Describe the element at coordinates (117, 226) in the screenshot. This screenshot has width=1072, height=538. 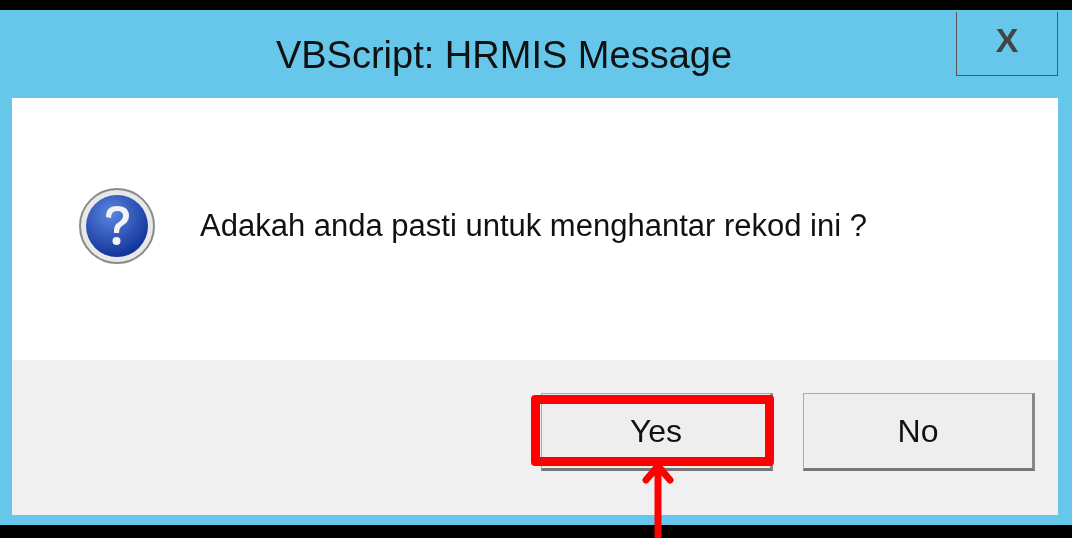
I see `question-icon` at that location.